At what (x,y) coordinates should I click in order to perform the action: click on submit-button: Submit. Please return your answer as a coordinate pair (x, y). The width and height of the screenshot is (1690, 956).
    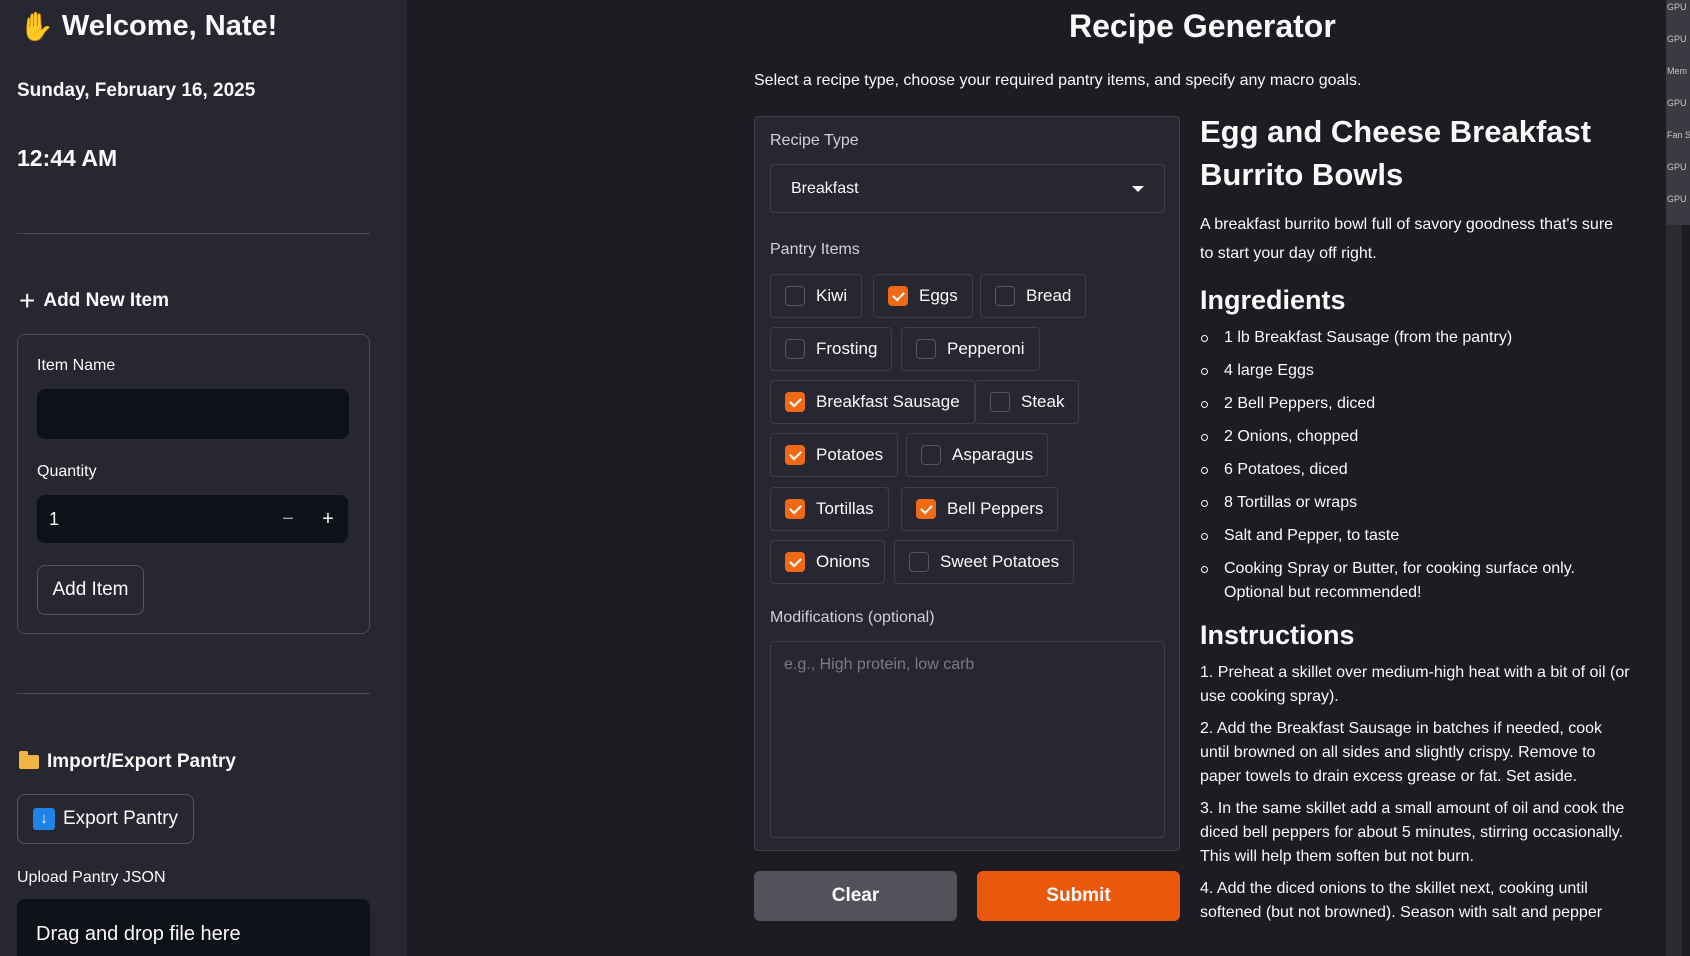
    Looking at the image, I should click on (1078, 896).